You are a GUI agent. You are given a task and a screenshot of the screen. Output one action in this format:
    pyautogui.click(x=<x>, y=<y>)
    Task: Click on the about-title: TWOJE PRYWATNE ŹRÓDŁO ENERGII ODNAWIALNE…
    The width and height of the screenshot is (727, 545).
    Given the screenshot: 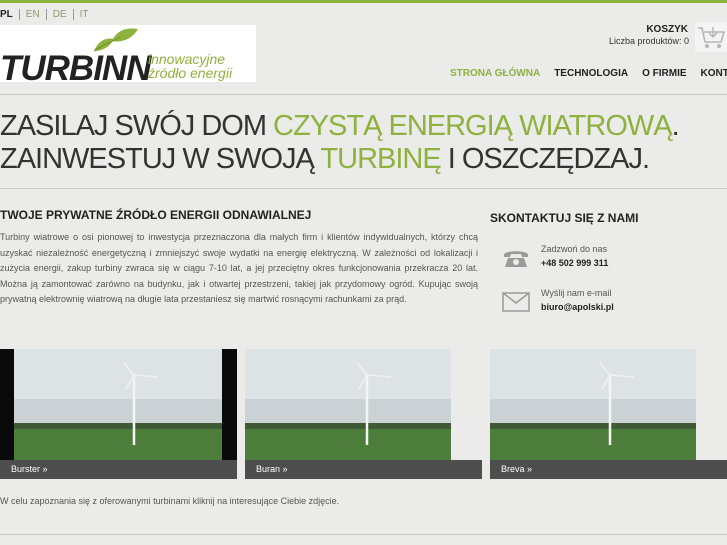 What is the action you would take?
    pyautogui.click(x=156, y=215)
    